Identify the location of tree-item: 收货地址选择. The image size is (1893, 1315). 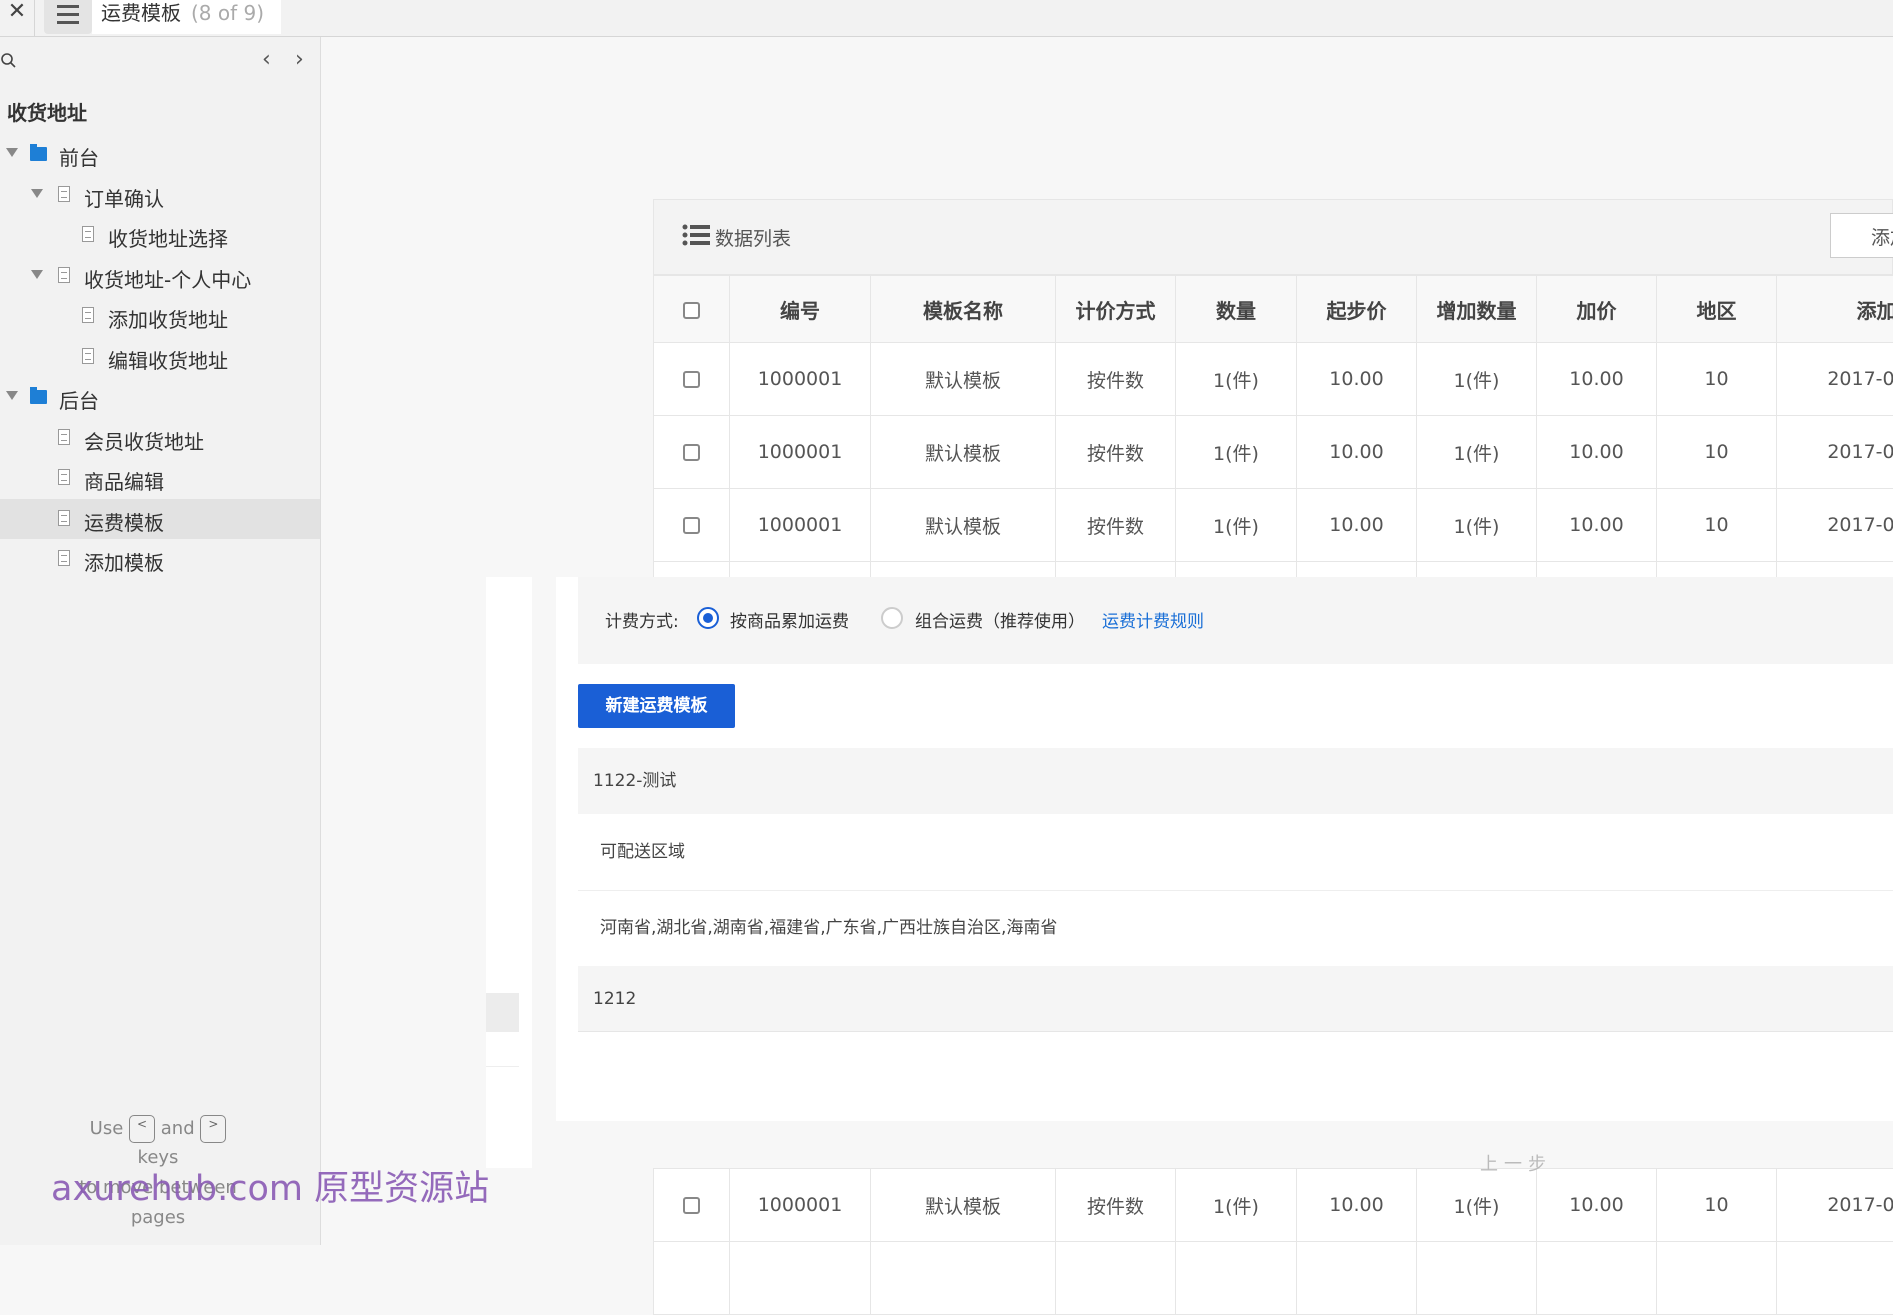
(160, 235).